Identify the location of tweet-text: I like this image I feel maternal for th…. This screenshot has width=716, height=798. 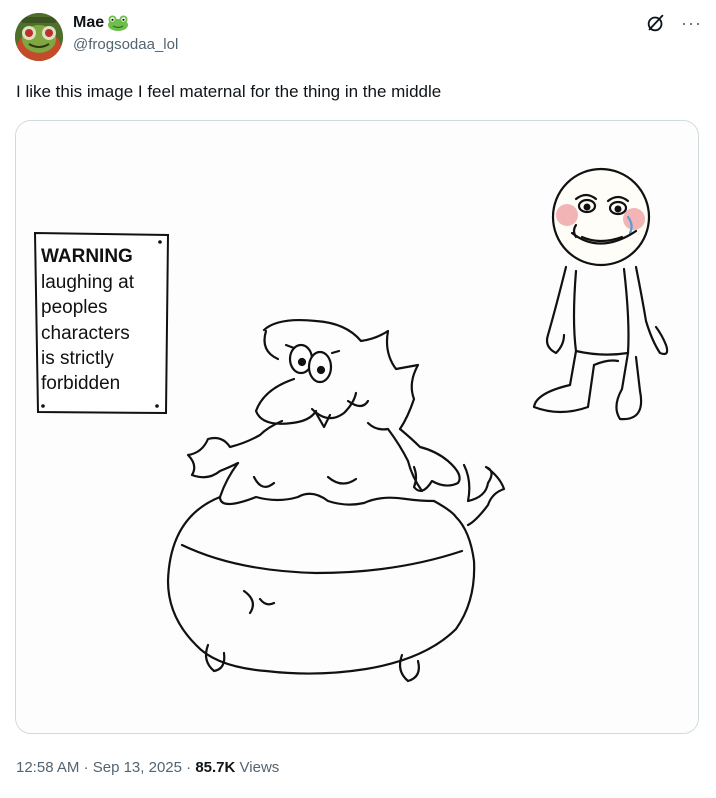
(229, 91).